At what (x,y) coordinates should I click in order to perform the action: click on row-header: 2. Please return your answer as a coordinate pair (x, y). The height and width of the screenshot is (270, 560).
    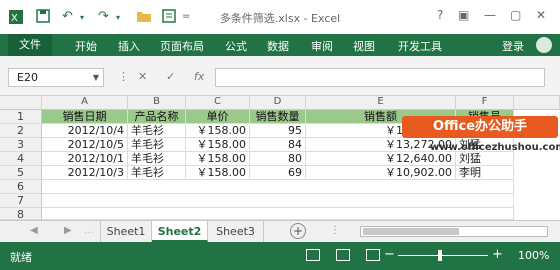
    Looking at the image, I should click on (21, 131).